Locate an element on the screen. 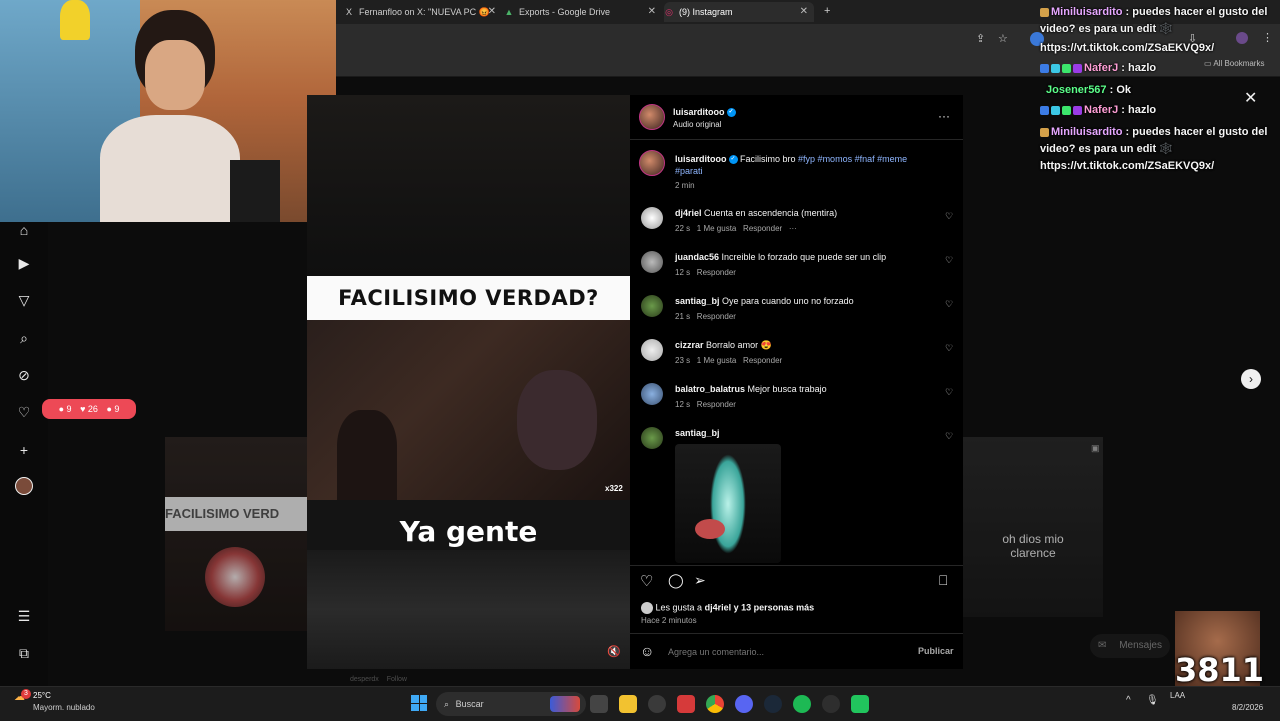 The width and height of the screenshot is (1280, 721). language-indicator: LAA is located at coordinates (1177, 695).